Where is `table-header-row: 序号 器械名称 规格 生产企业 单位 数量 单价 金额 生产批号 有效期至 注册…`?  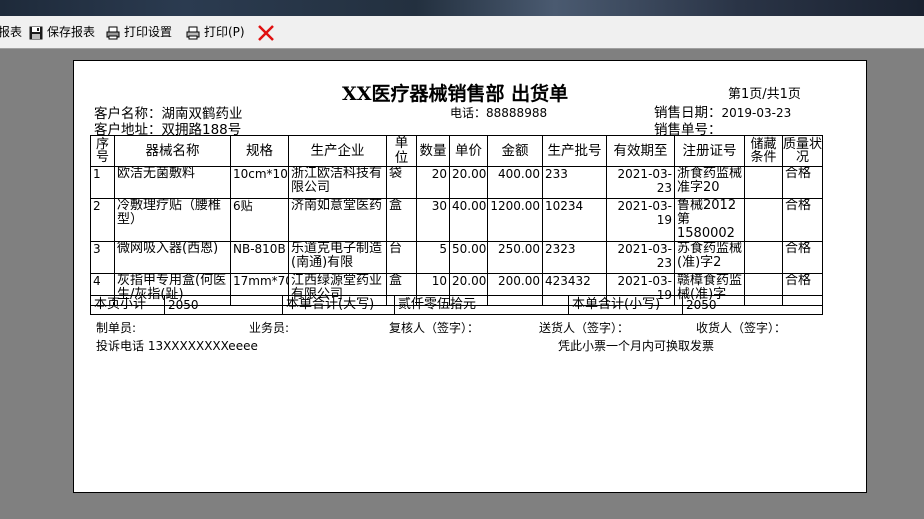
table-header-row: 序号 器械名称 规格 生产企业 单位 数量 单价 金额 生产批号 有效期至 注册… is located at coordinates (456, 151).